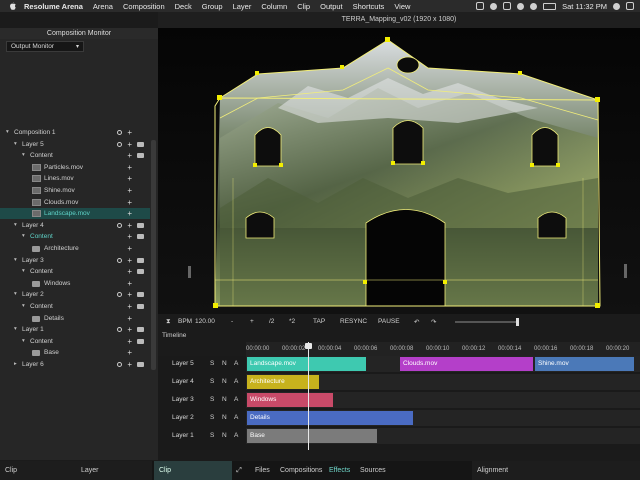 This screenshot has height=480, width=640. I want to click on dropbox-icon, so click(480, 6).